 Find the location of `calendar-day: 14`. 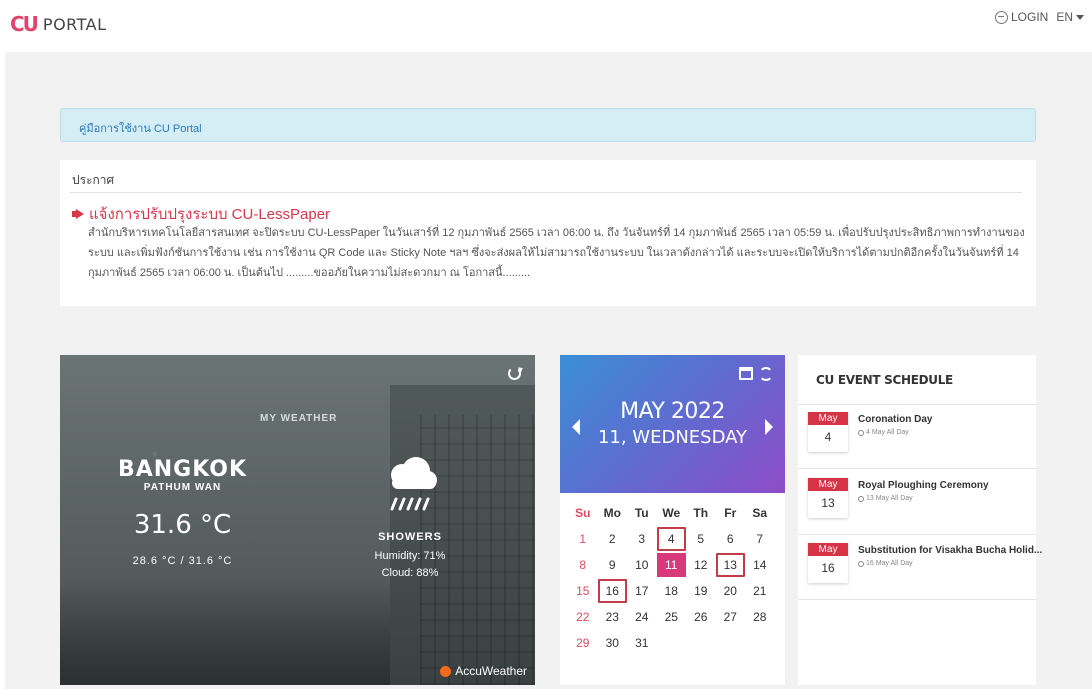

calendar-day: 14 is located at coordinates (760, 565).